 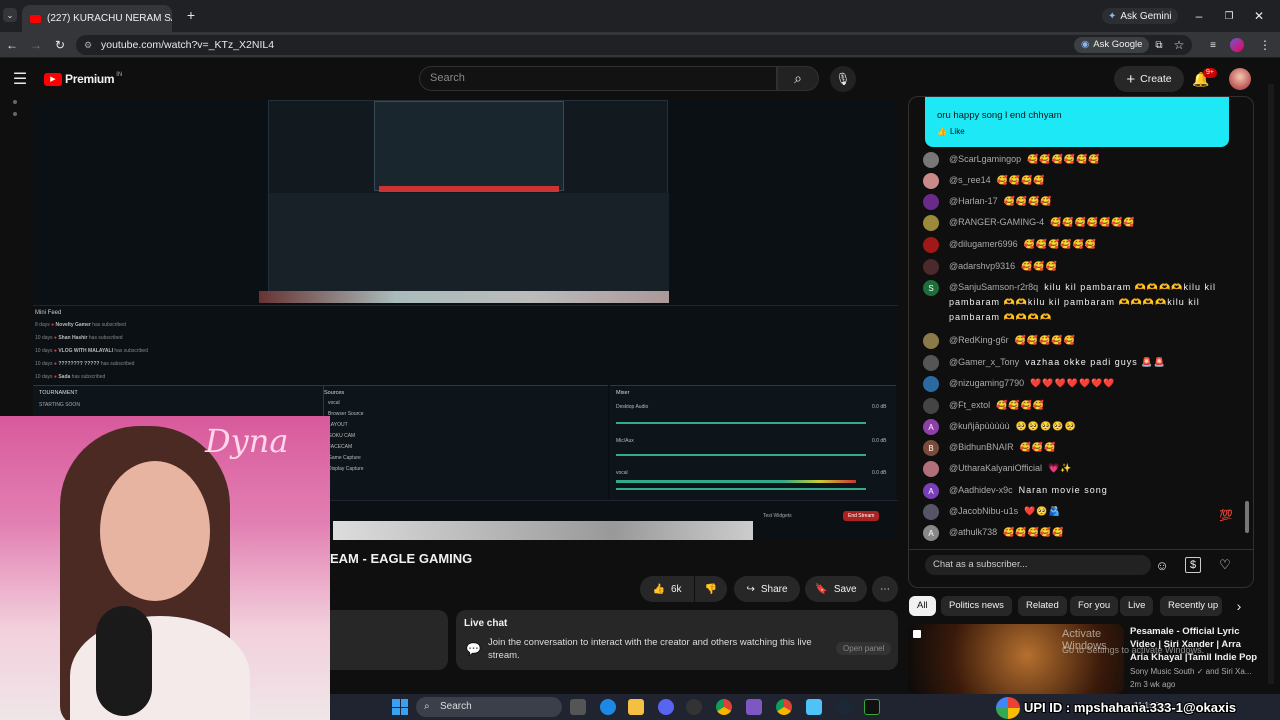 What do you see at coordinates (1159, 45) in the screenshot?
I see `install-app-icon: ⧉` at bounding box center [1159, 45].